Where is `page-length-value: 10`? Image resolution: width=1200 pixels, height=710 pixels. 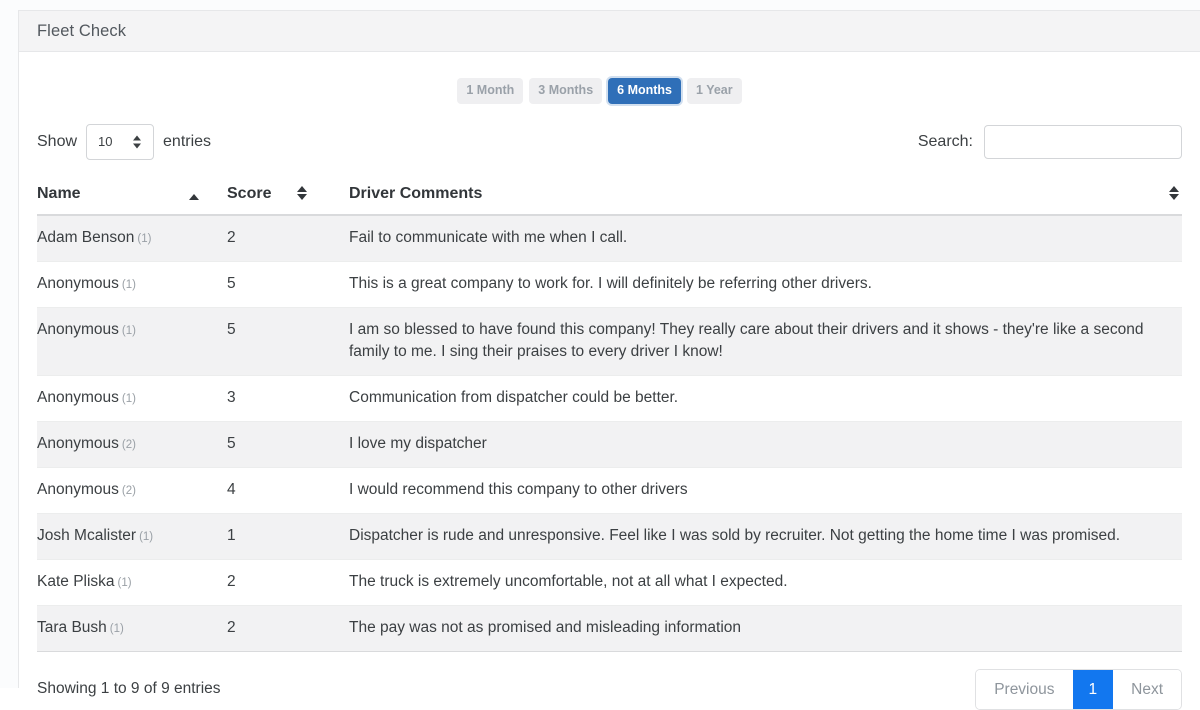 page-length-value: 10 is located at coordinates (105, 141).